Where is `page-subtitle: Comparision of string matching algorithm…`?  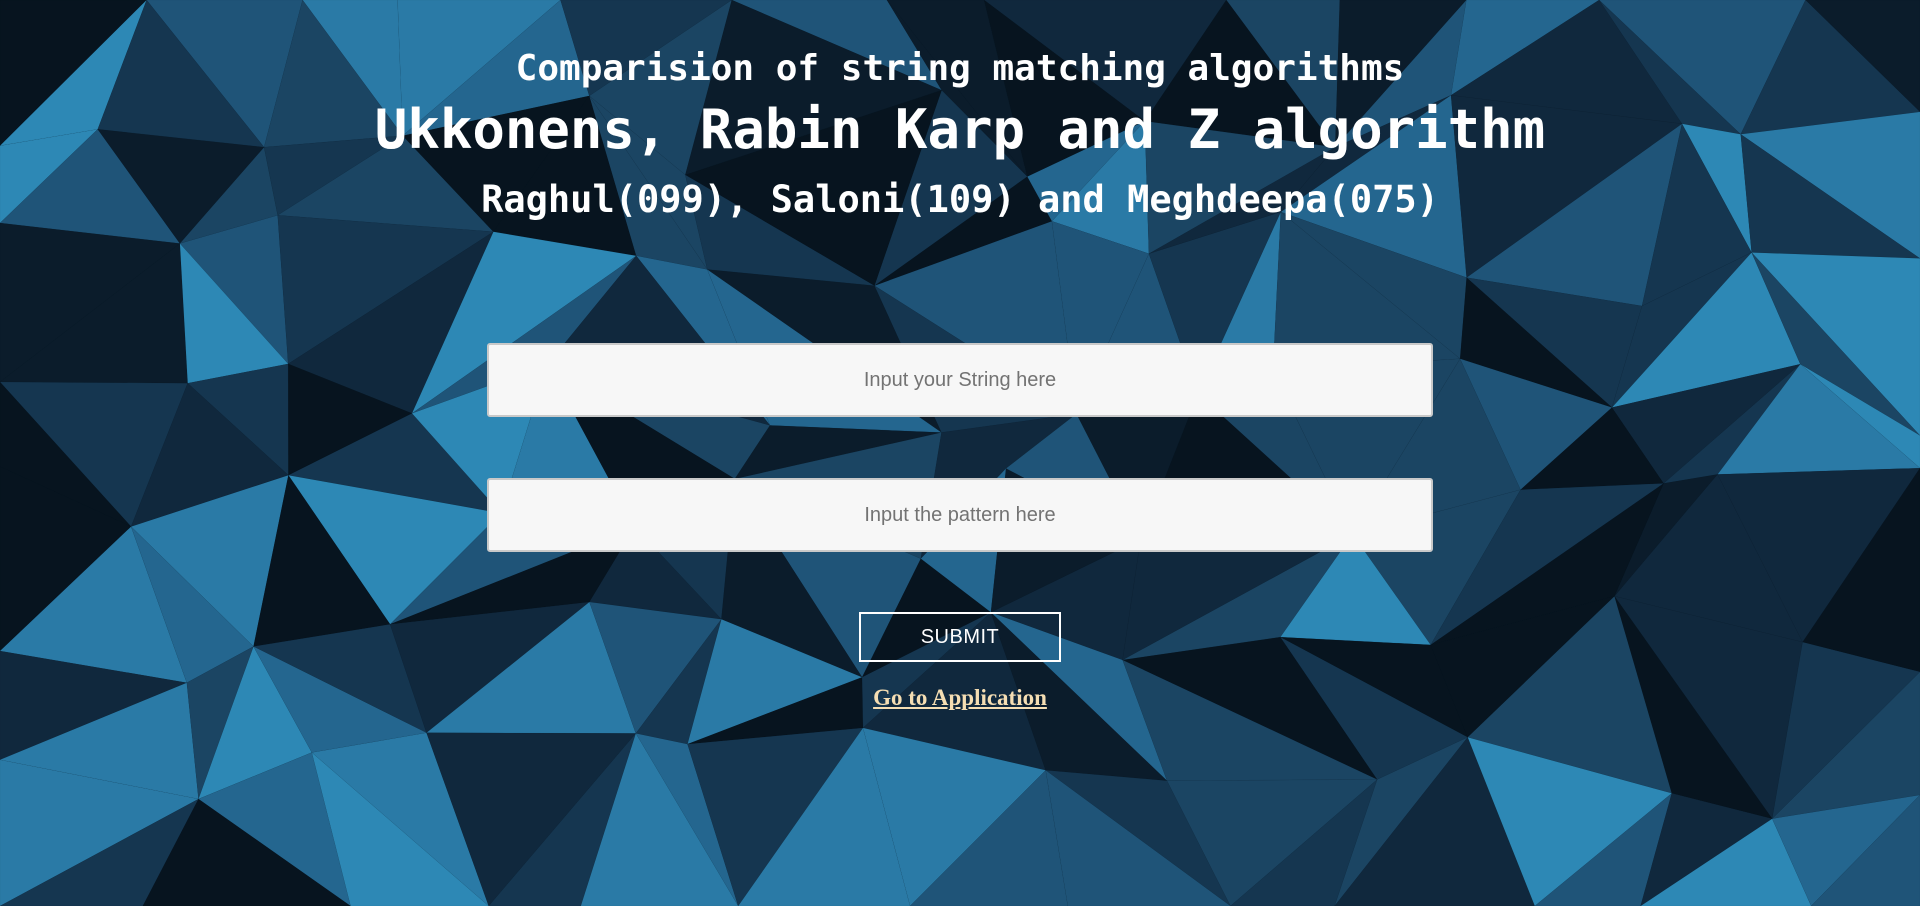
page-subtitle: Comparision of string matching algorithm… is located at coordinates (960, 68).